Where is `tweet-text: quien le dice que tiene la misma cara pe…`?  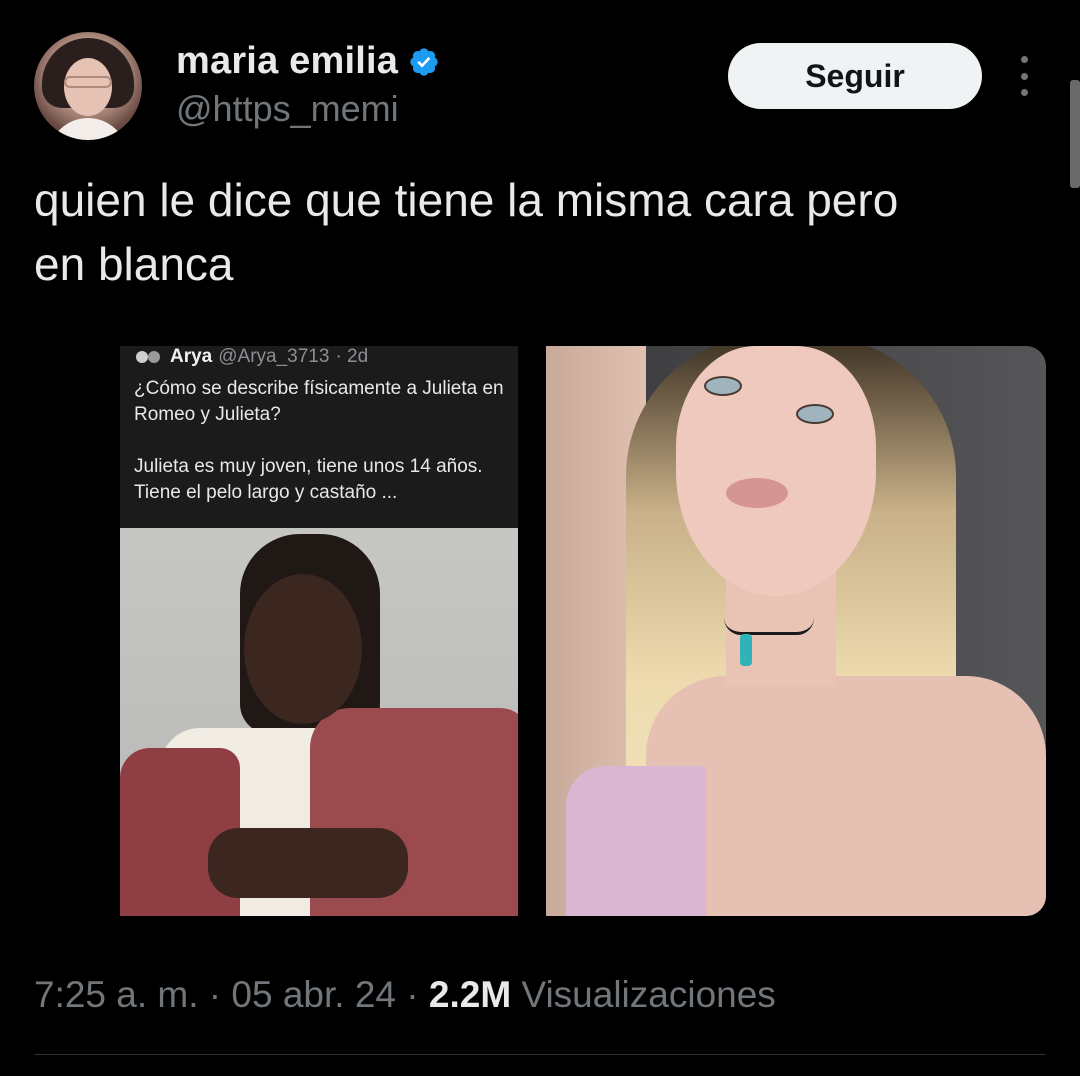
tweet-text: quien le dice que tiene la misma cara pe… is located at coordinates (466, 232).